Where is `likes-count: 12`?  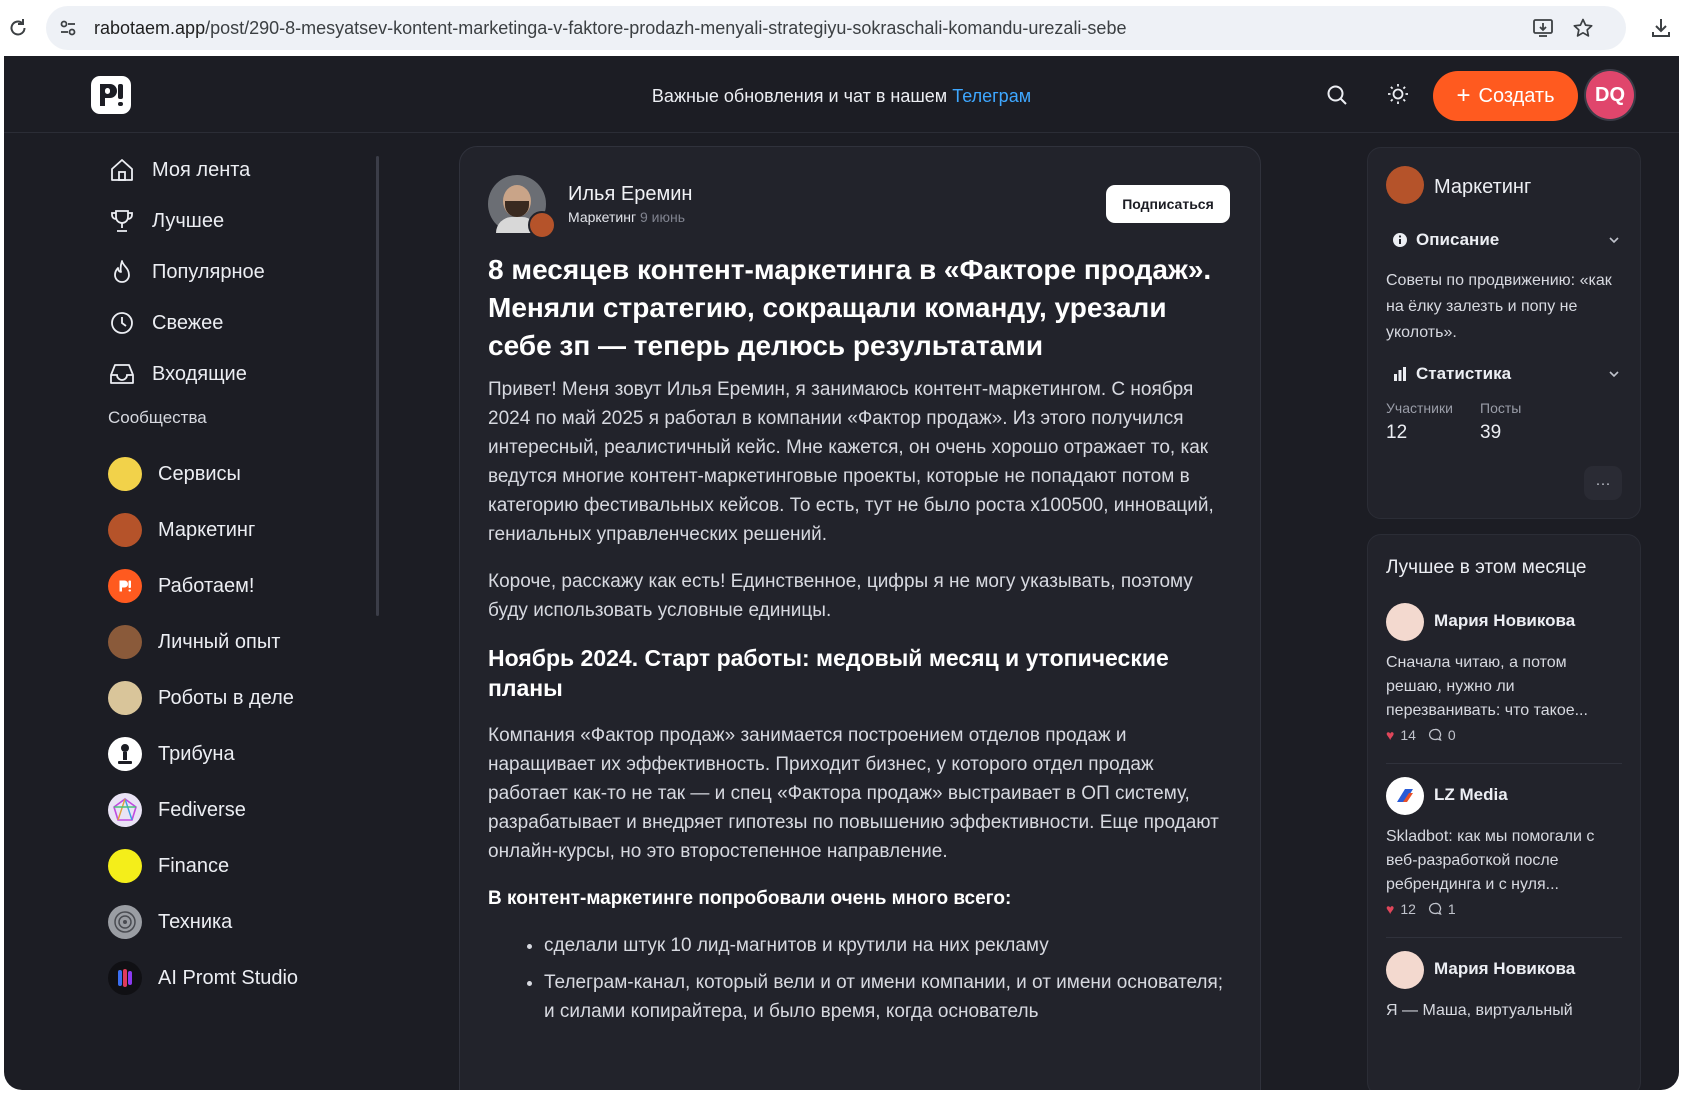
likes-count: 12 is located at coordinates (1408, 909).